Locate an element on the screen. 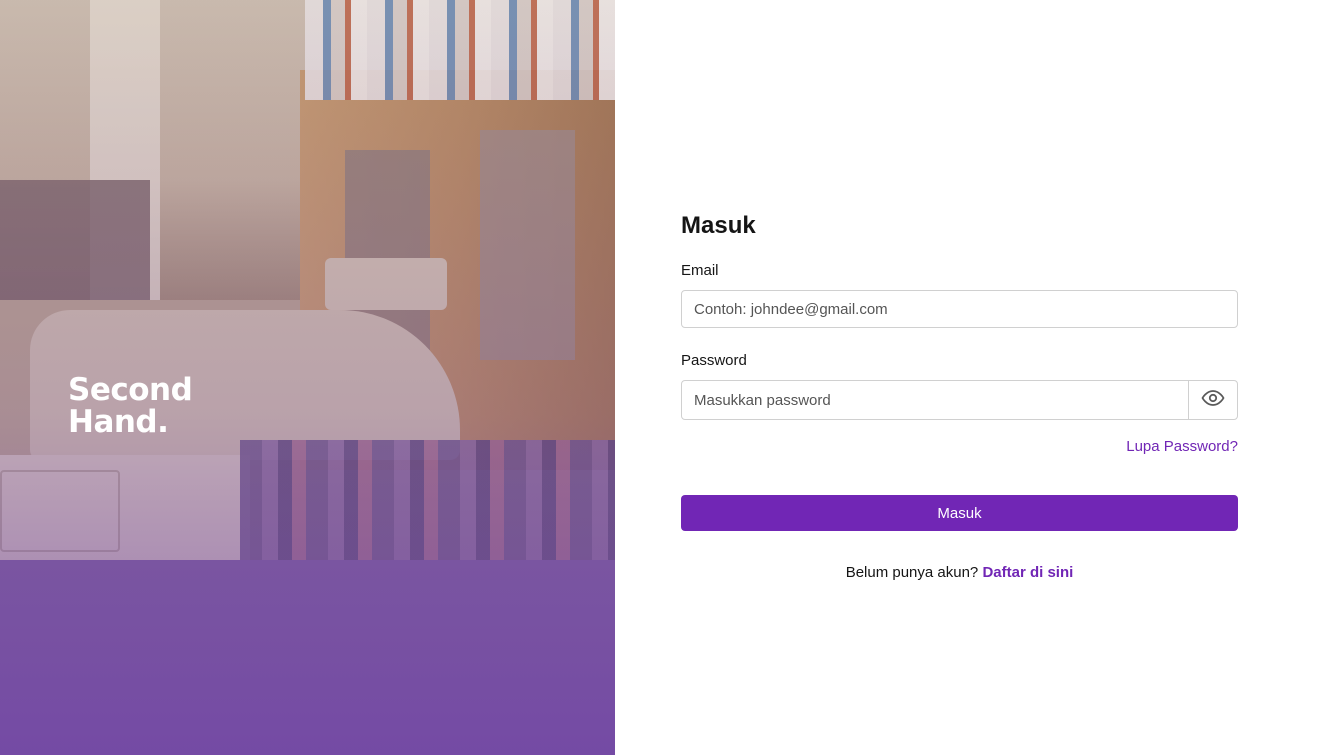 This screenshot has height=755, width=1343. eye-icon is located at coordinates (1213, 400).